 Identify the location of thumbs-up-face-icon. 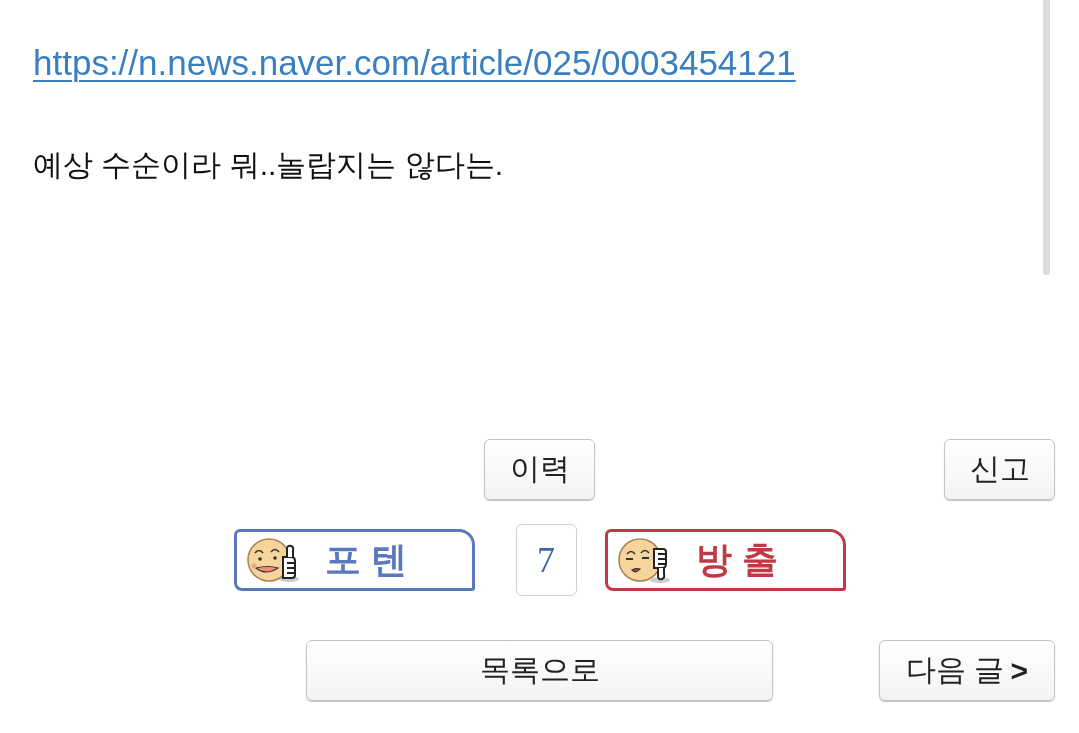
(273, 560).